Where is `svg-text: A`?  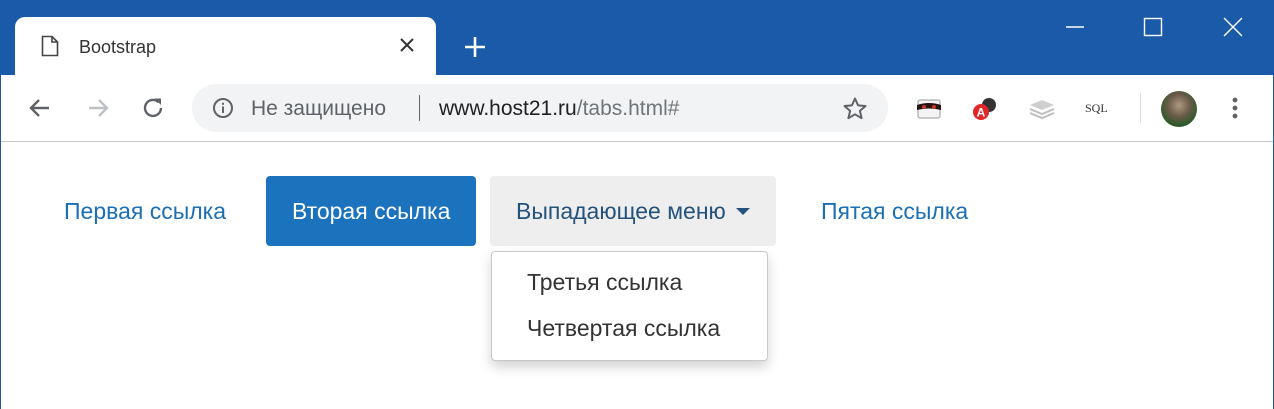
svg-text: A is located at coordinates (981, 113).